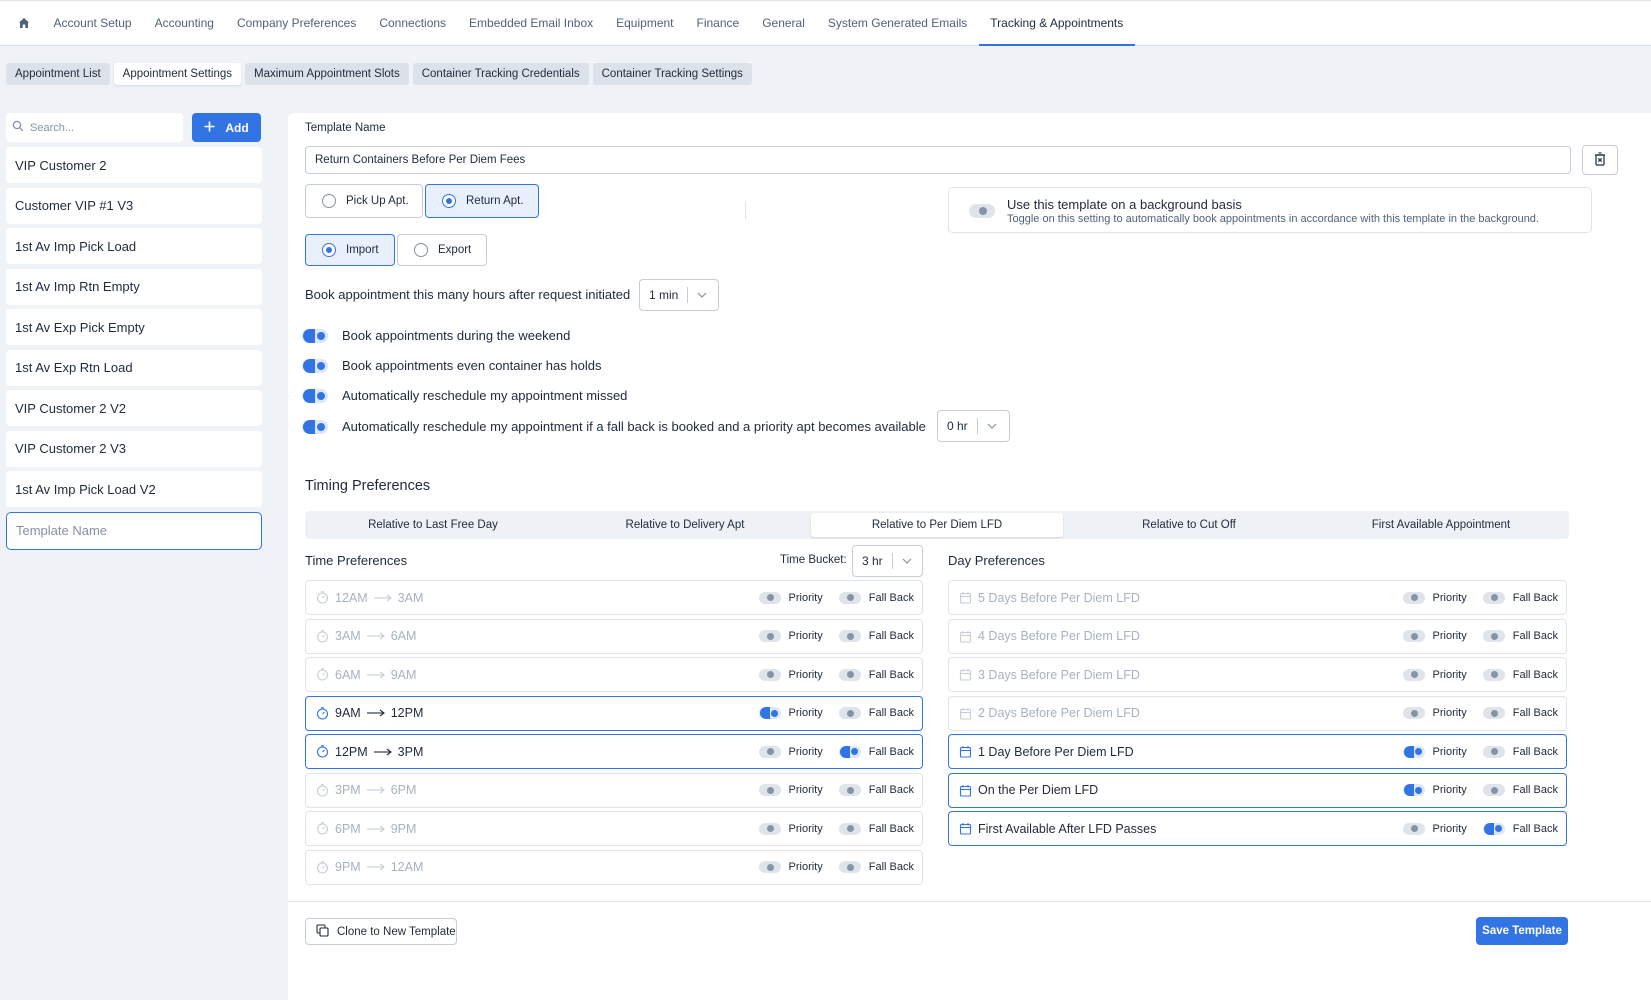  I want to click on sidebar-template-item: 1st Av Imp Pick Load, so click(134, 246).